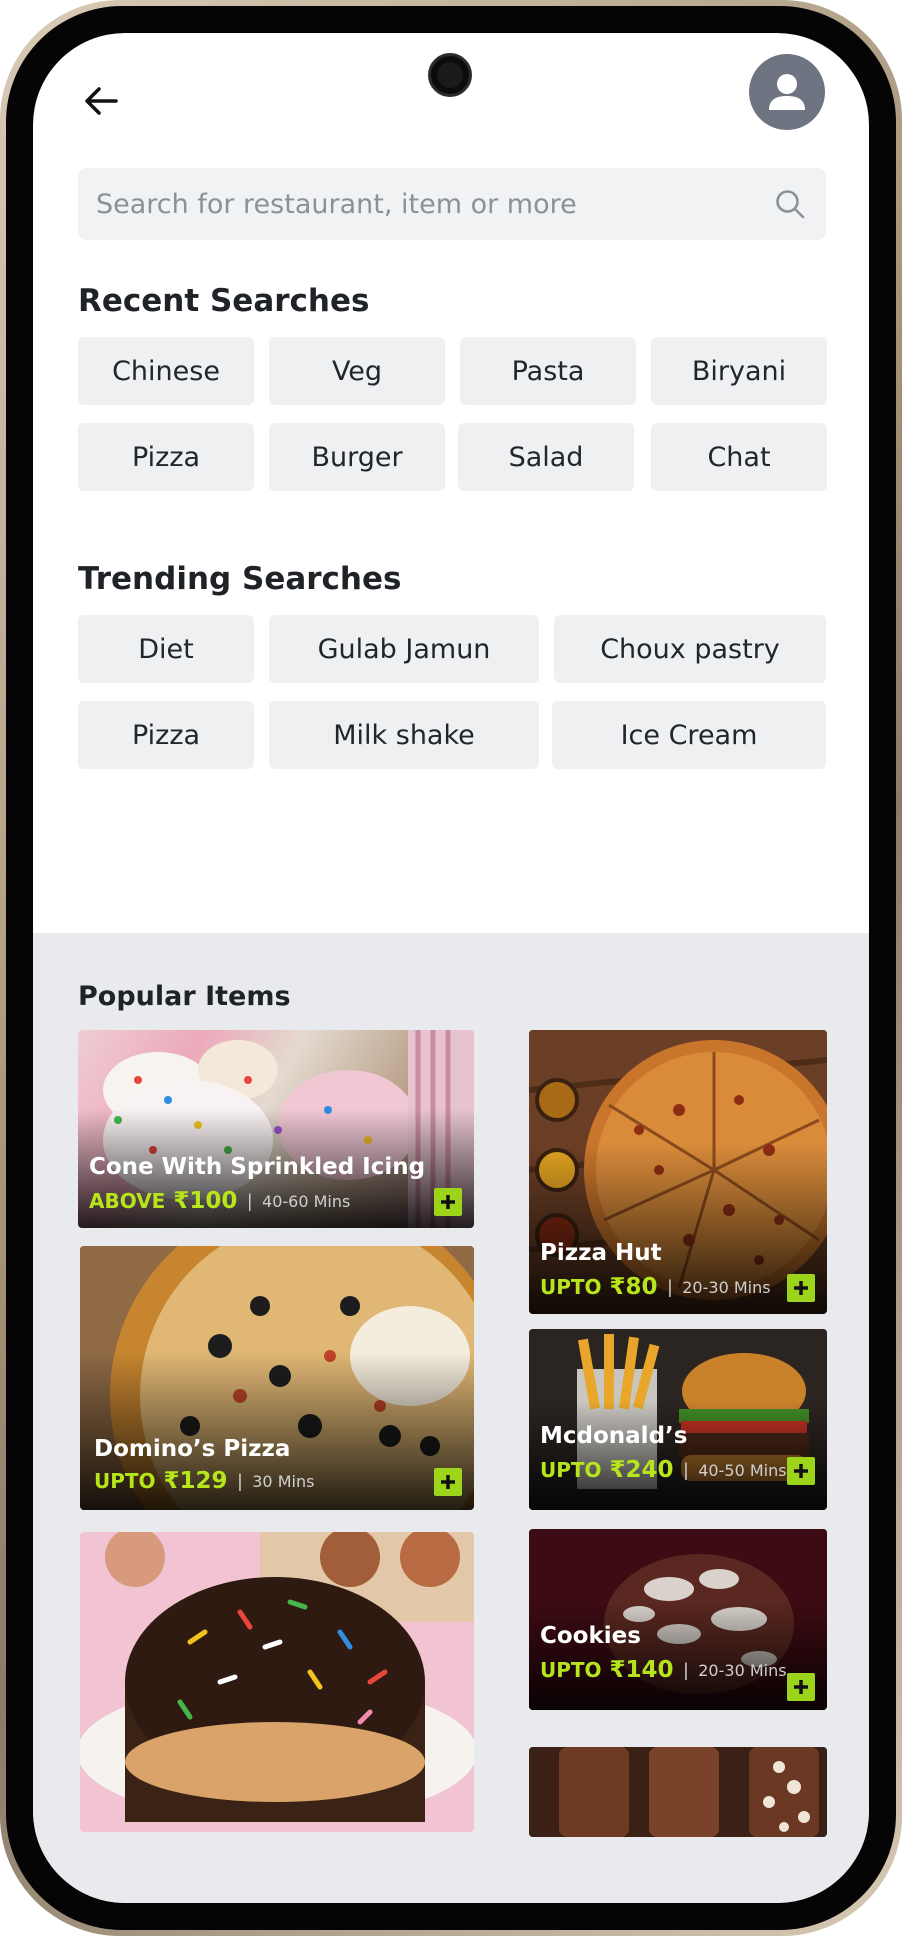  I want to click on card-meta: UPTO ₹140 | 20-30 Mins, so click(663, 1670).